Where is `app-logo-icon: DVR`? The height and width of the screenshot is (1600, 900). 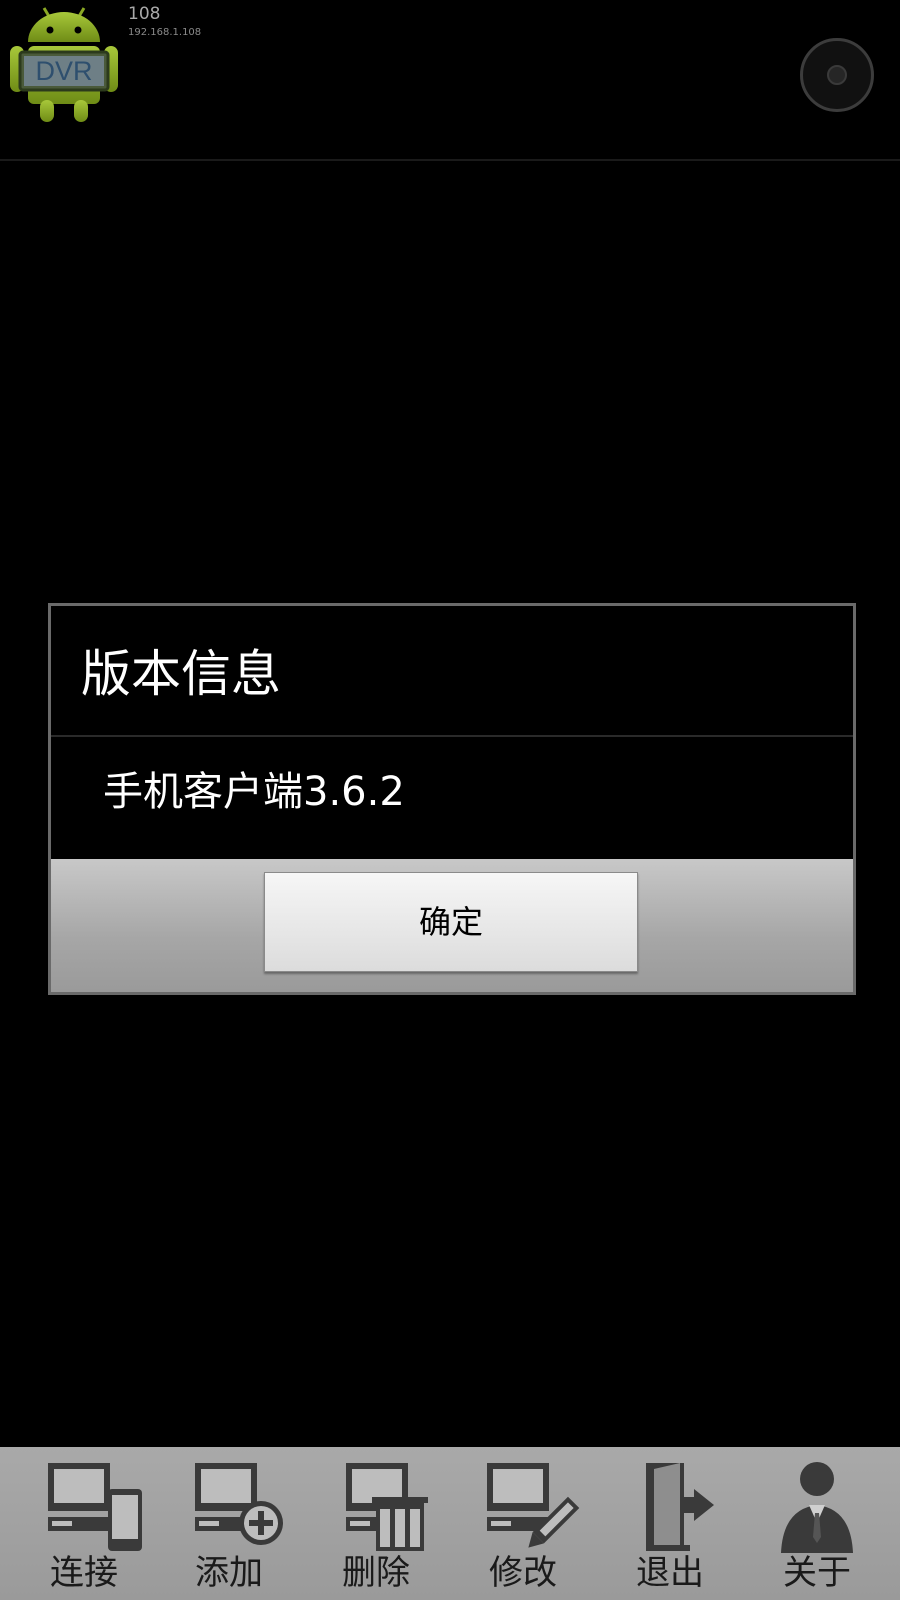
app-logo-icon: DVR is located at coordinates (64, 64).